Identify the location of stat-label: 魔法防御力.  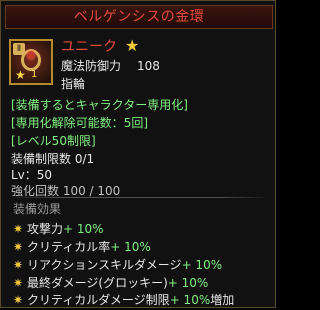
(91, 66).